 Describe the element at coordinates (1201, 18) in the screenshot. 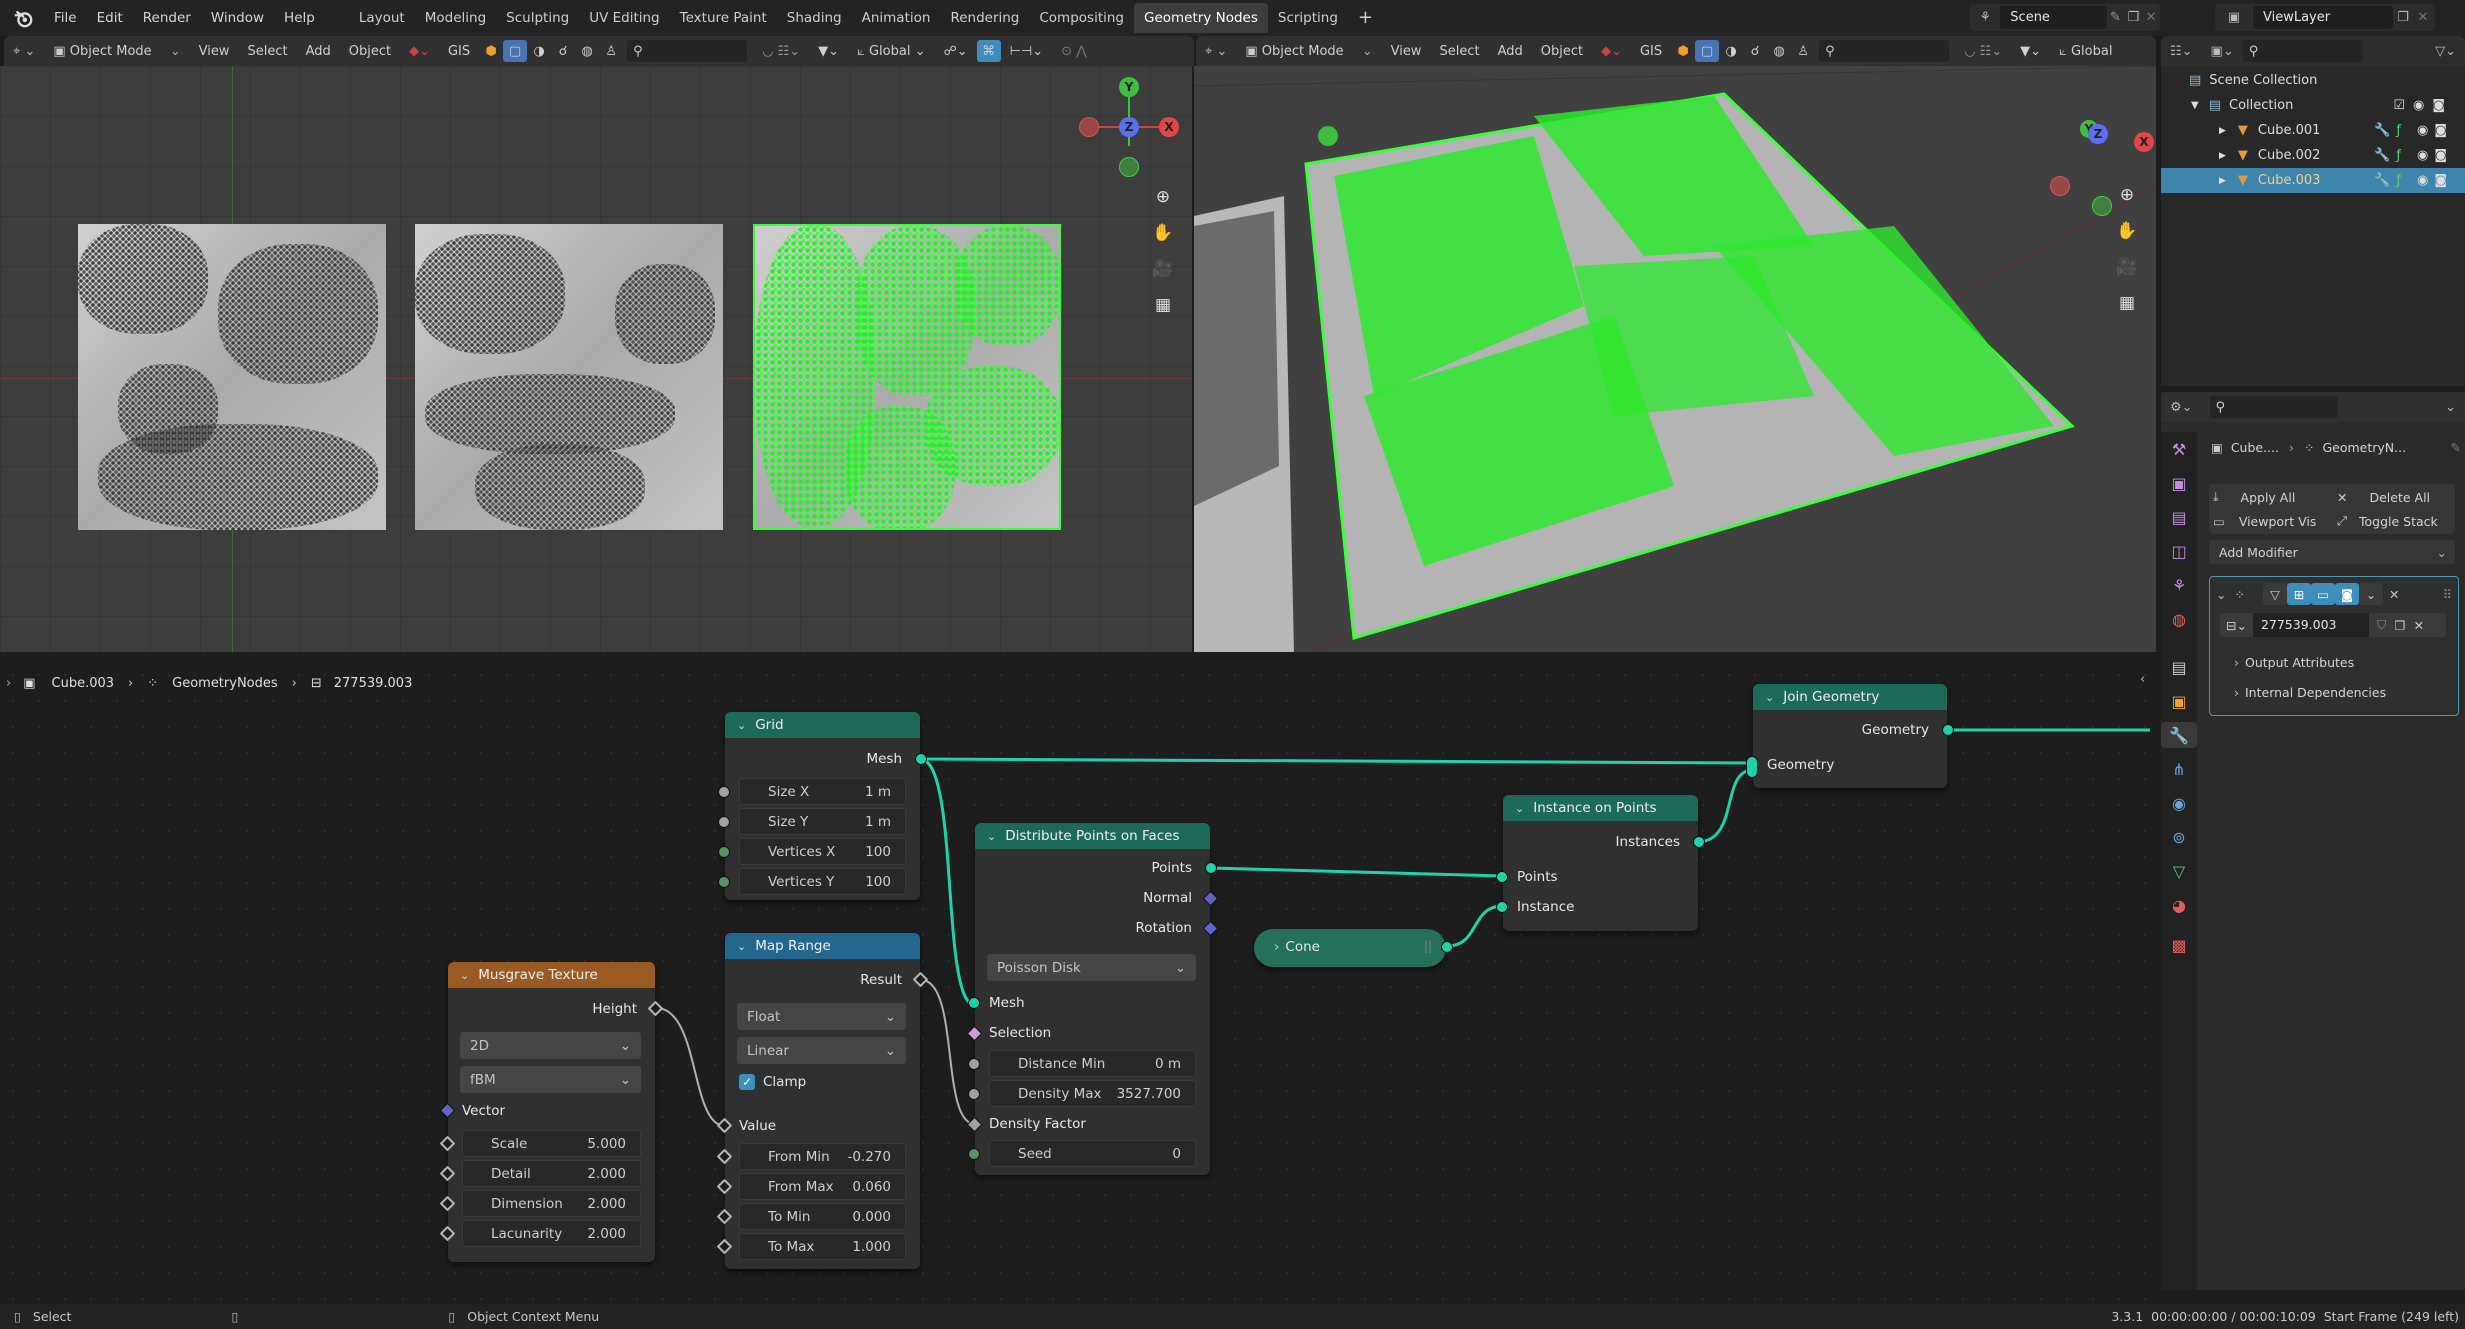

I see `tab-geometry-nodes: Geometry Nodes` at that location.